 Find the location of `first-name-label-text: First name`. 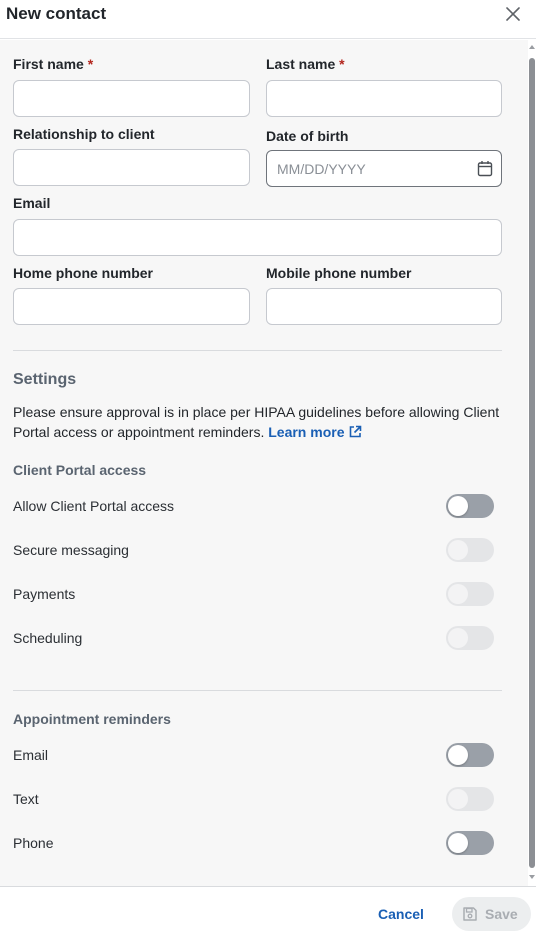

first-name-label-text: First name is located at coordinates (48, 64).